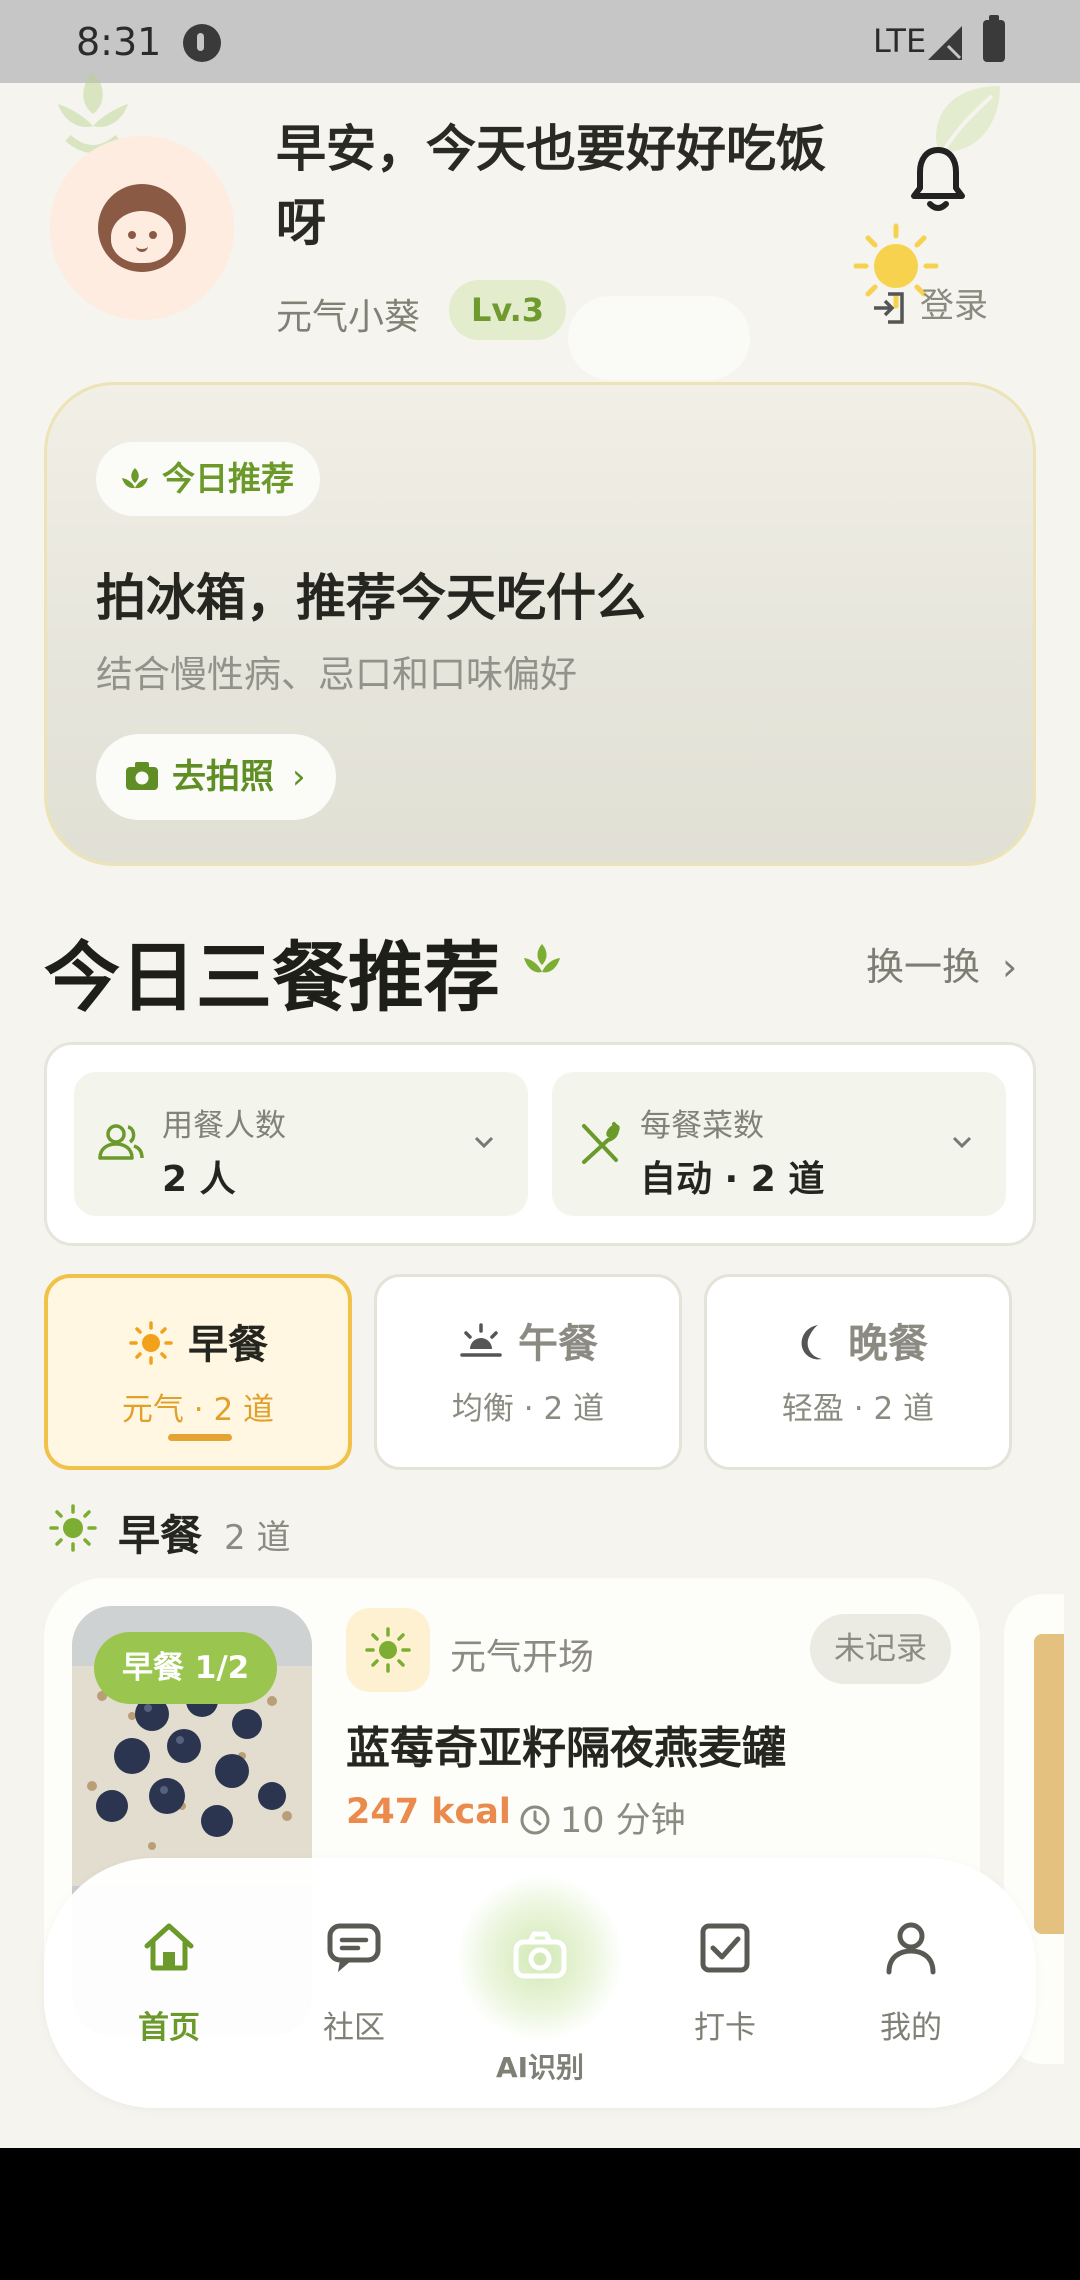 The height and width of the screenshot is (2280, 1080). I want to click on cook-time-label: 10 分钟, so click(623, 1821).